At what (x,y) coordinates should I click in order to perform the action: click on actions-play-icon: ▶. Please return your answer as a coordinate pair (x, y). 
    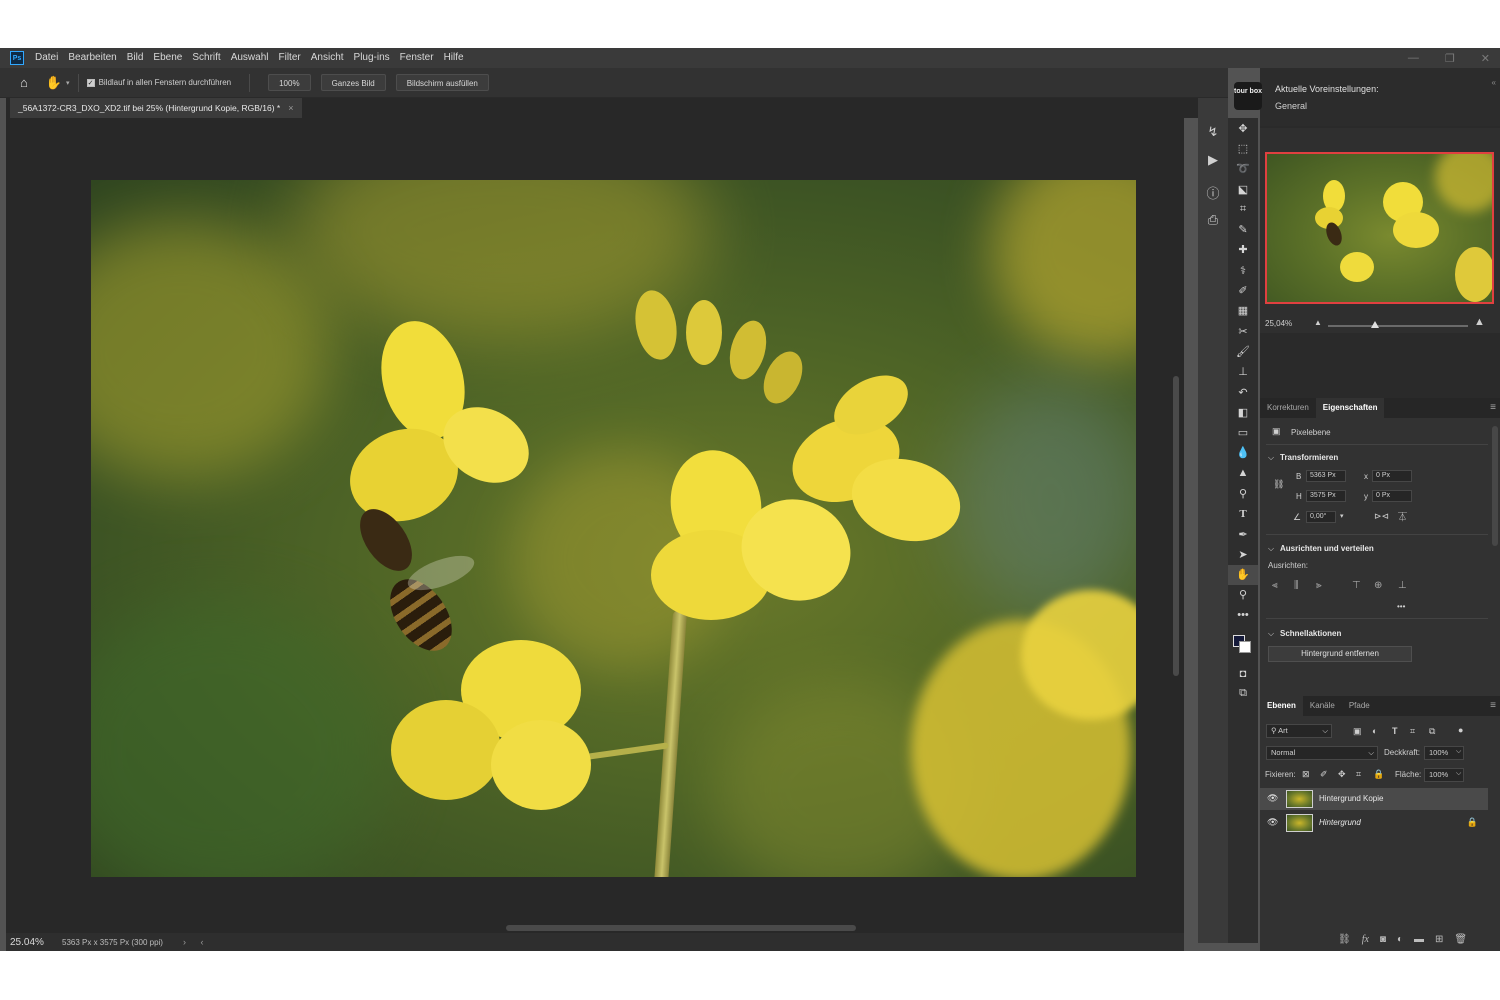
    Looking at the image, I should click on (1213, 160).